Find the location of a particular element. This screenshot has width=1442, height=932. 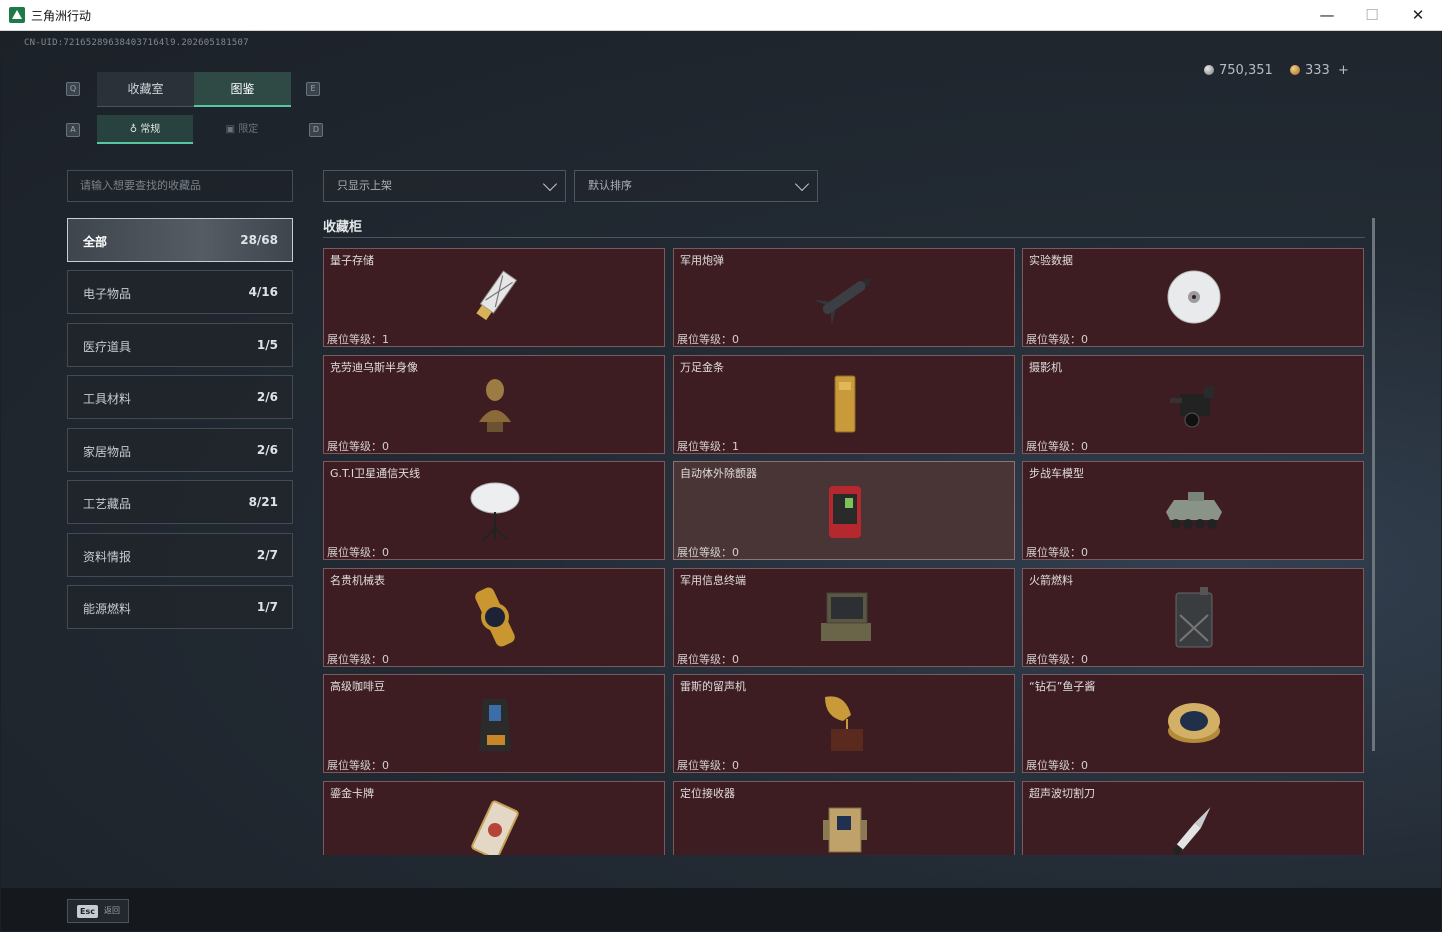

search-input: 请输入想要查找的收藏品 is located at coordinates (180, 186).